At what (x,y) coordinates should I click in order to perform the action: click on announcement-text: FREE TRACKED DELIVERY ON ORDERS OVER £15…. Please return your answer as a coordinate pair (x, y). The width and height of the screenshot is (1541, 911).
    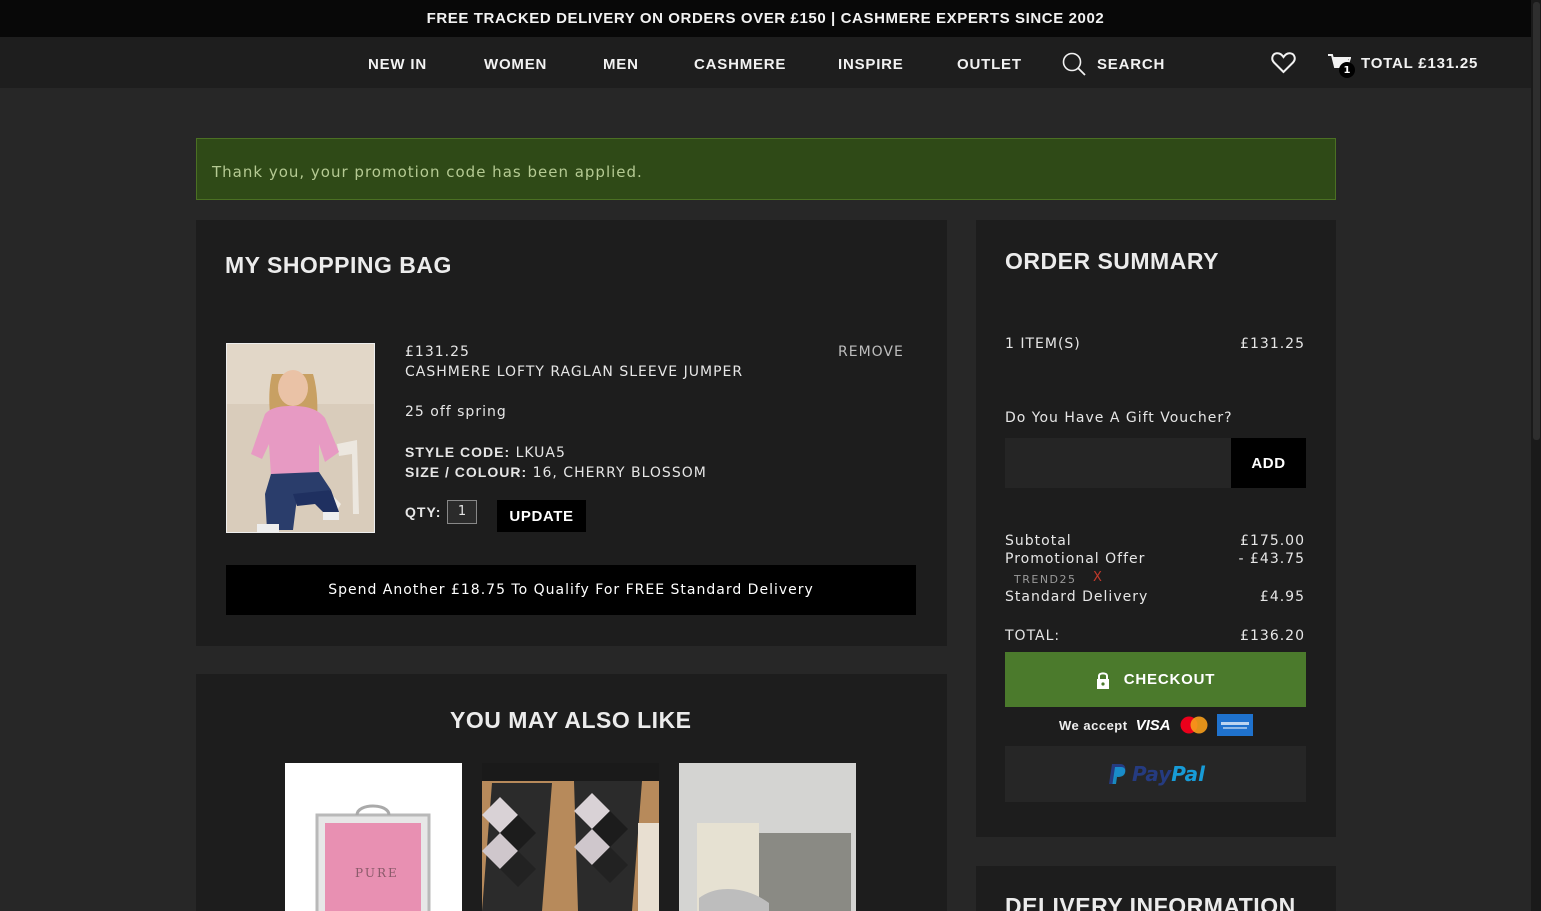
    Looking at the image, I should click on (765, 18).